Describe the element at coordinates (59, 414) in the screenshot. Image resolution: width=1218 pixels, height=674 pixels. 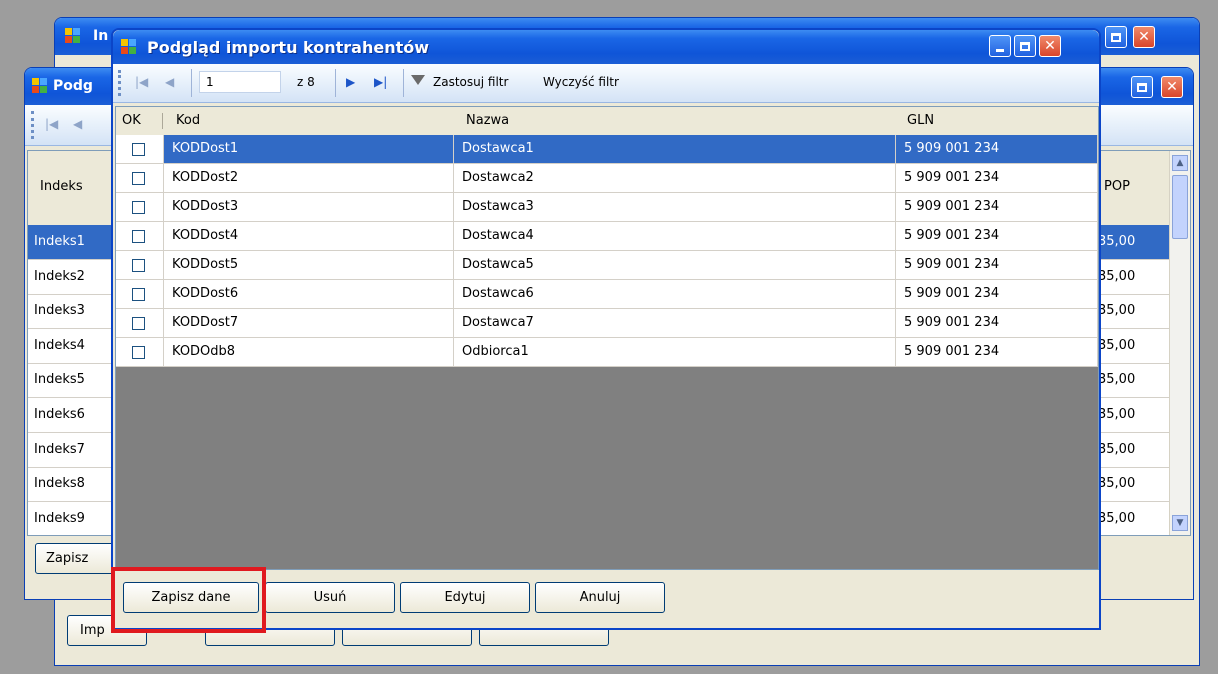
I see `back-grid-cell-indeks: Indeks6` at that location.